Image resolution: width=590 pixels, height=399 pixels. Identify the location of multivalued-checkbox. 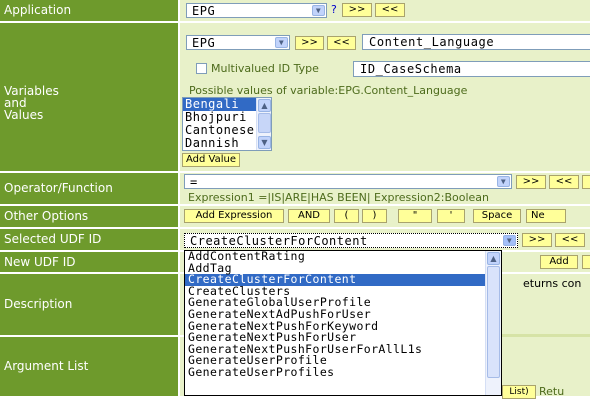
(201, 68).